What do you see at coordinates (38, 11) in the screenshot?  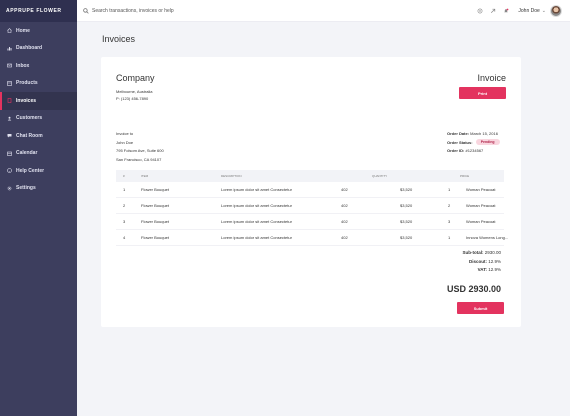 I see `brand-logo: APPRUPE FLOWER` at bounding box center [38, 11].